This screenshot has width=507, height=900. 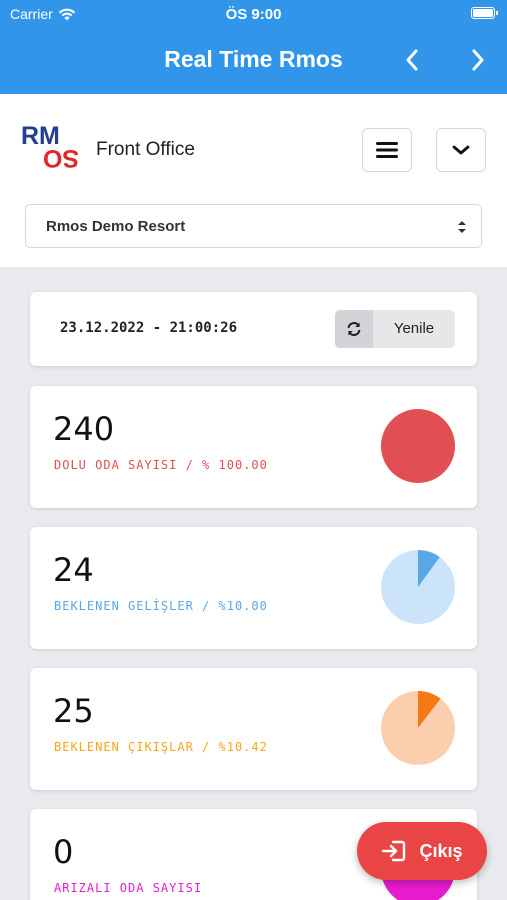 I want to click on stat-label: ARIZALI ODA SAYISI, so click(x=128, y=888).